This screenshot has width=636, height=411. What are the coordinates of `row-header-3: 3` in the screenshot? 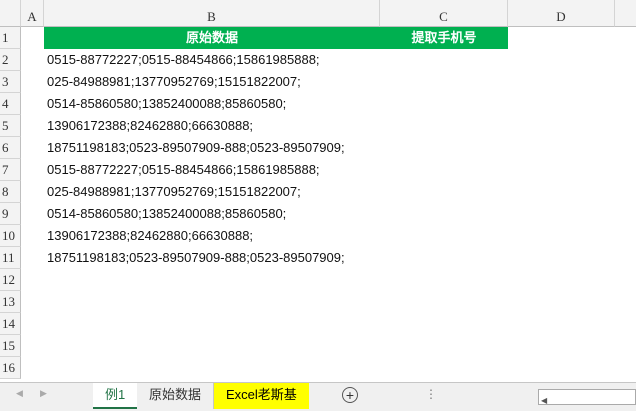 It's located at (10, 82).